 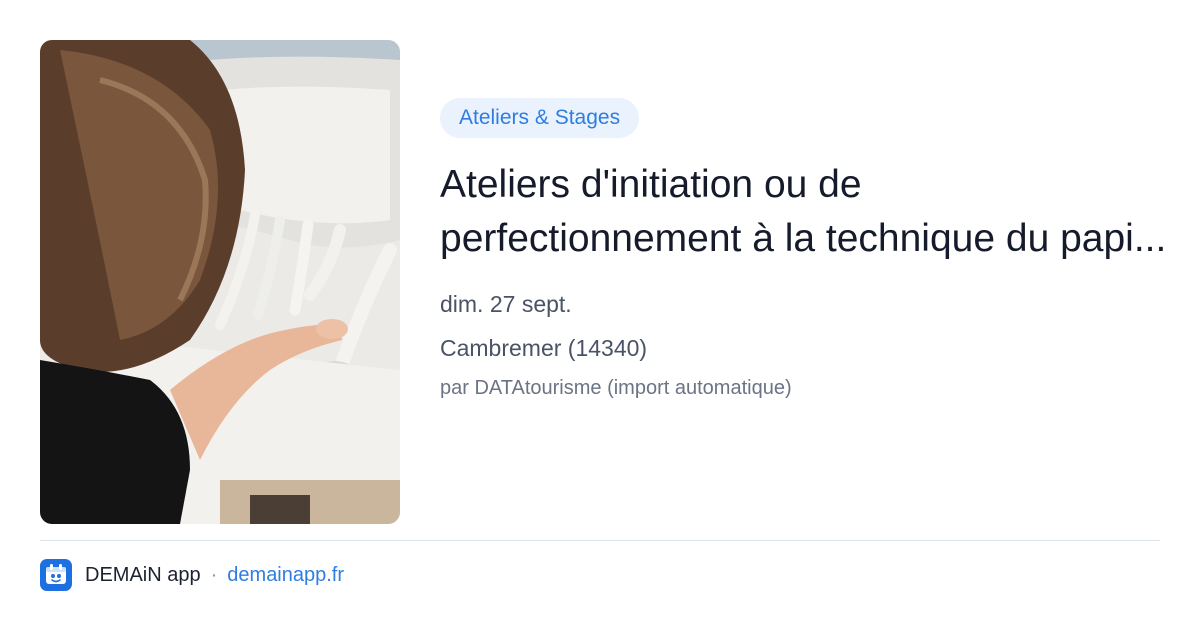 I want to click on app-name: DEMAiN app, so click(x=143, y=574).